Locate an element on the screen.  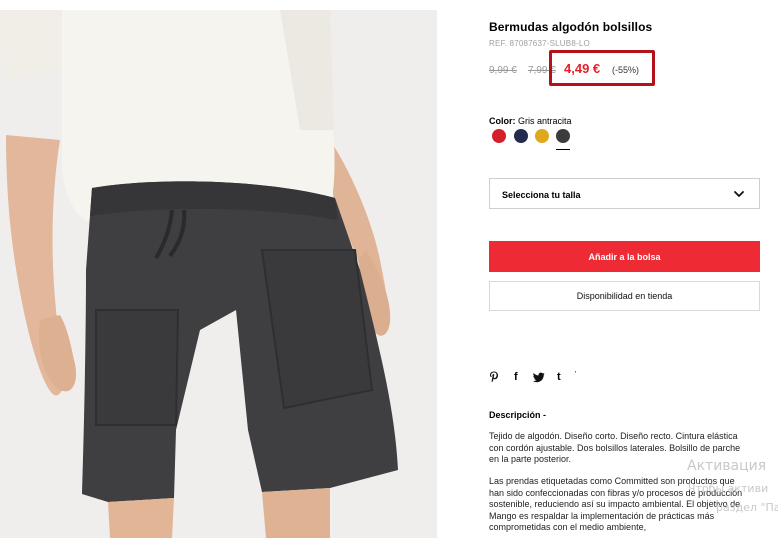
original-price: 9,99 € is located at coordinates (503, 70).